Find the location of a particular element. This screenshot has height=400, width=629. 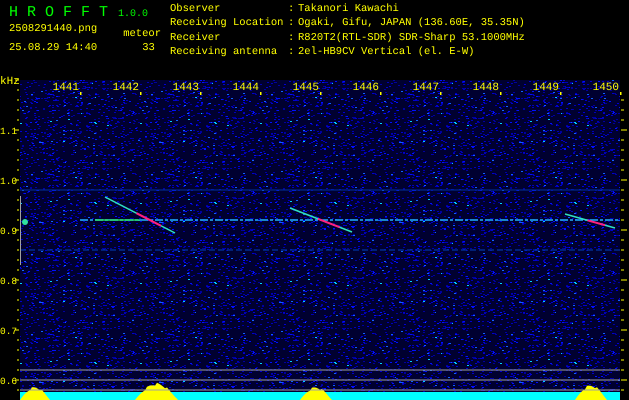

info-label: Observer is located at coordinates (196, 10).